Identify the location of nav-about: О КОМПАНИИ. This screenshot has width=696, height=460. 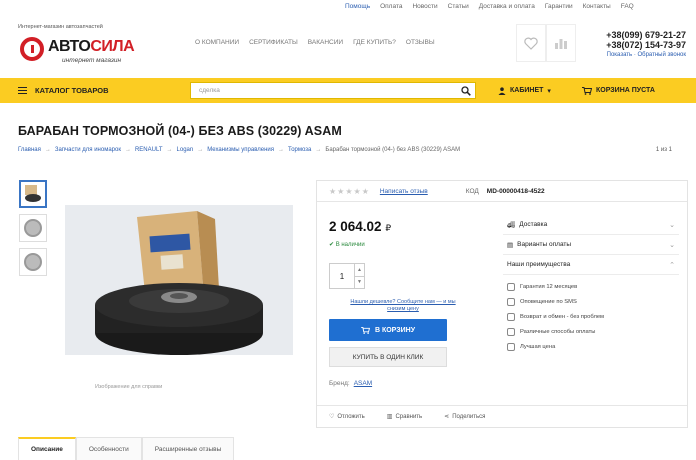
(217, 42).